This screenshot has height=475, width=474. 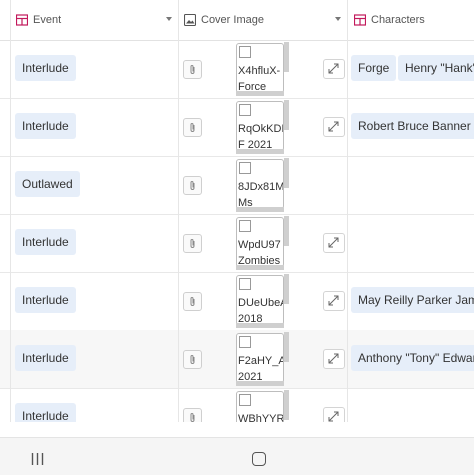 What do you see at coordinates (47, 184) in the screenshot?
I see `event-pill: Outlawed` at bounding box center [47, 184].